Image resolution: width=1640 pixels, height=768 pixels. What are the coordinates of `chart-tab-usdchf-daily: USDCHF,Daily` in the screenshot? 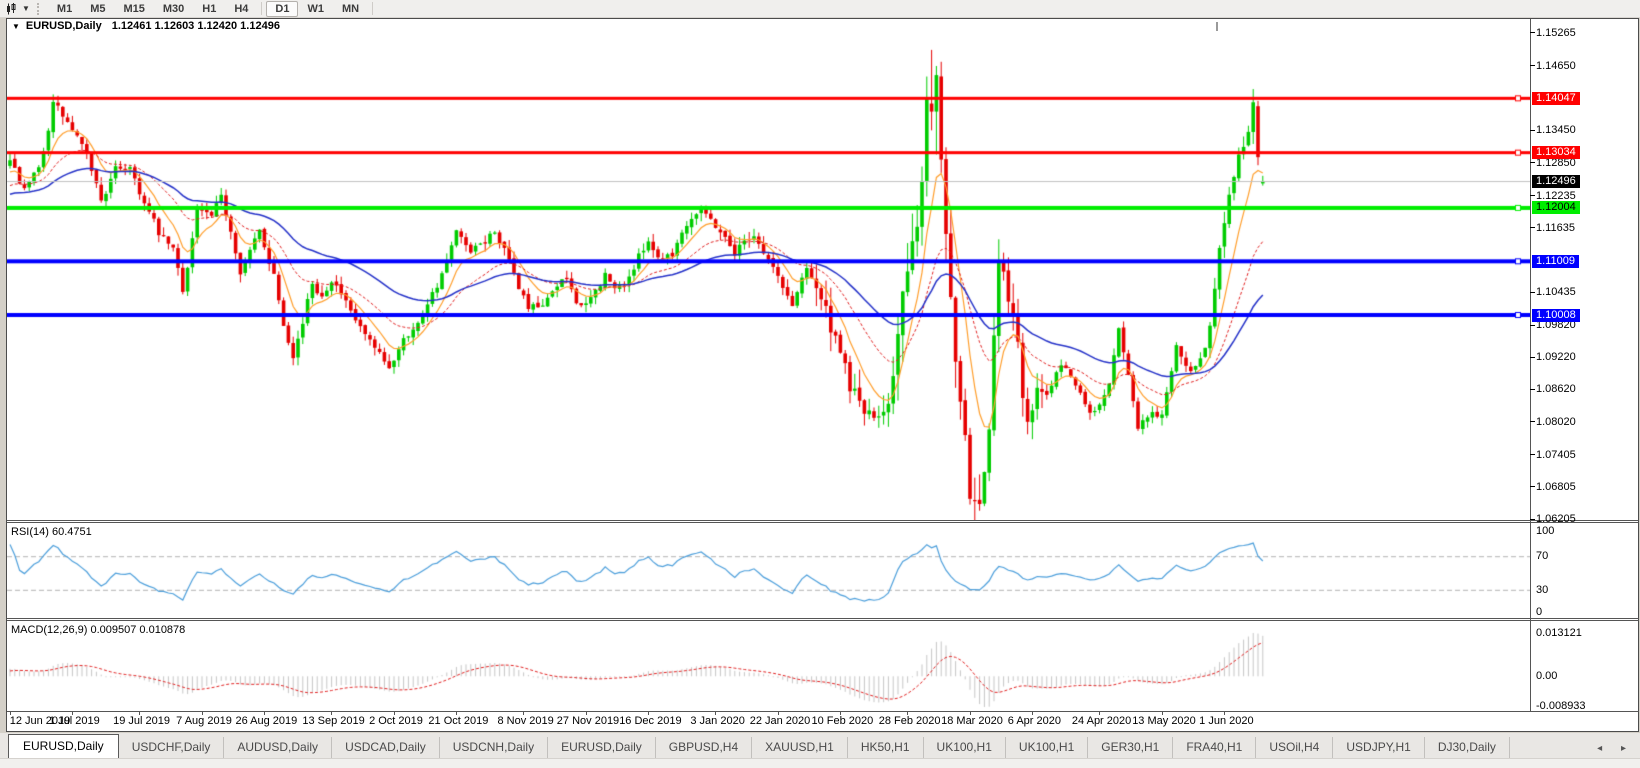 It's located at (172, 747).